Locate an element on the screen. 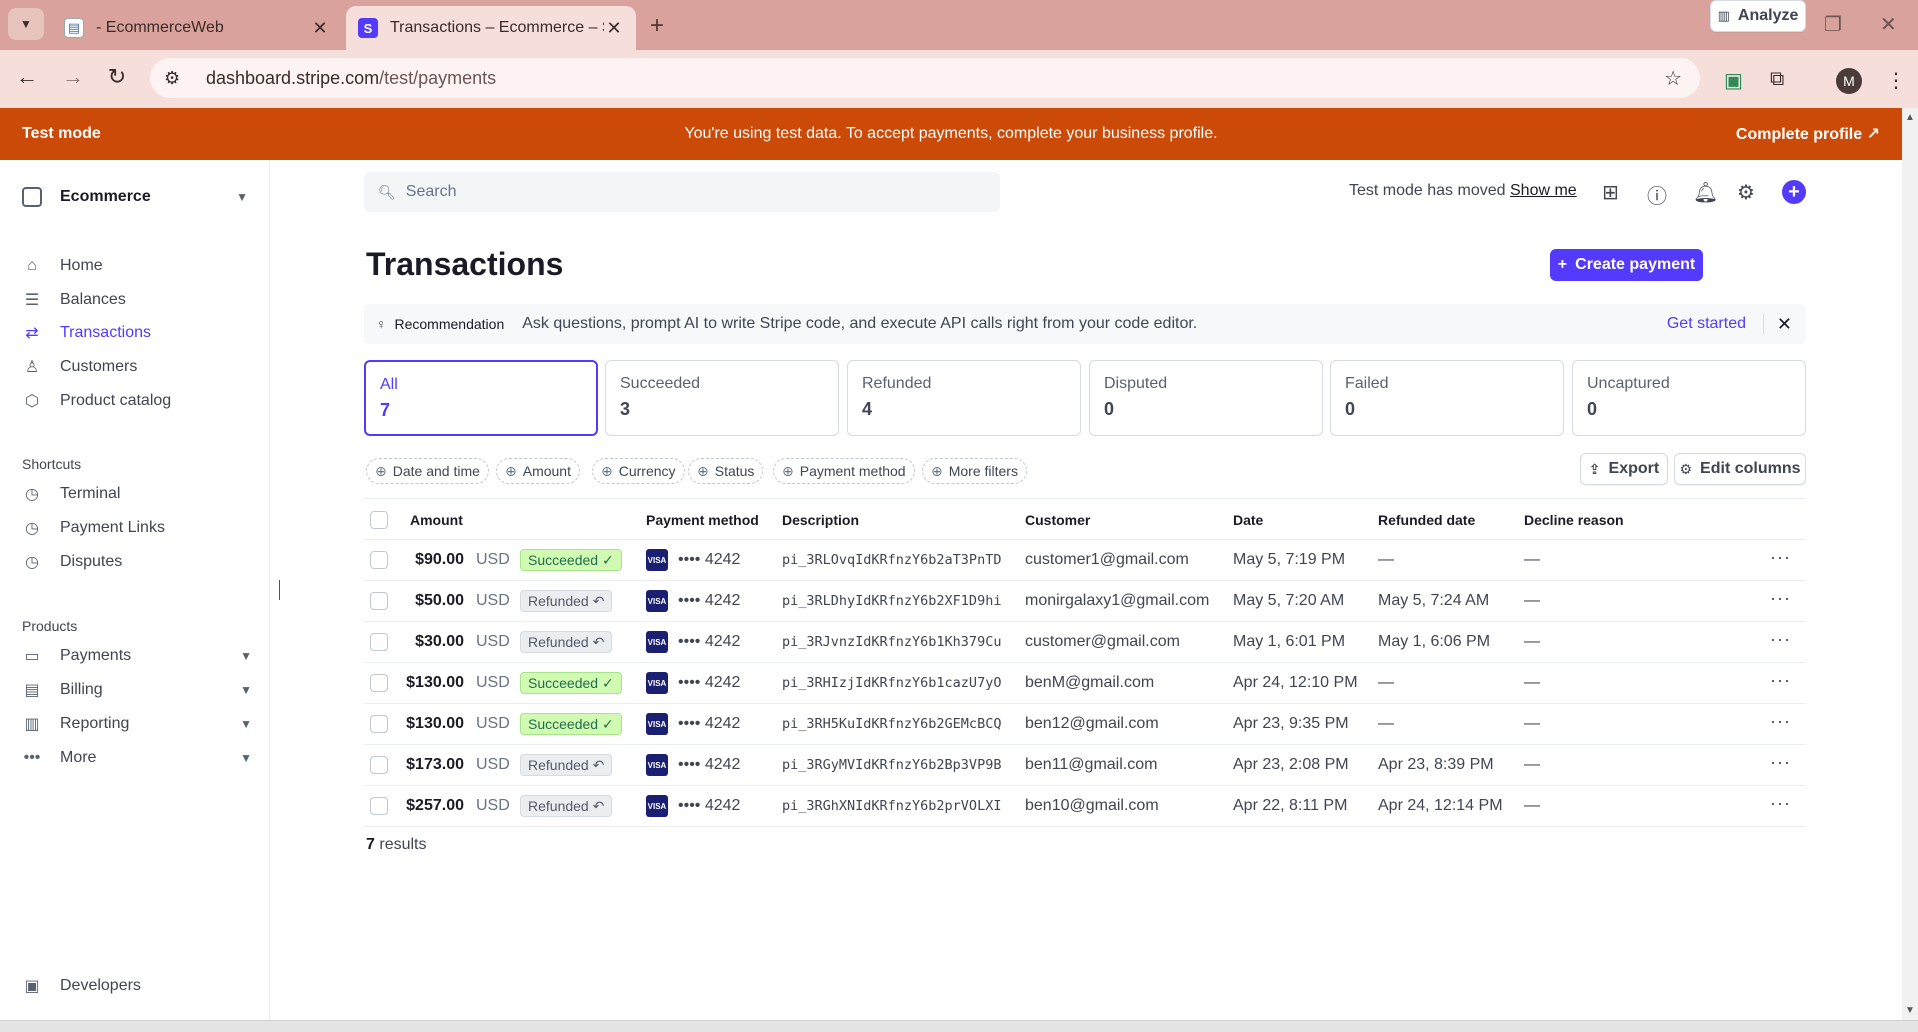 This screenshot has width=1918, height=1032. tab-search-button: ▼ is located at coordinates (26, 24).